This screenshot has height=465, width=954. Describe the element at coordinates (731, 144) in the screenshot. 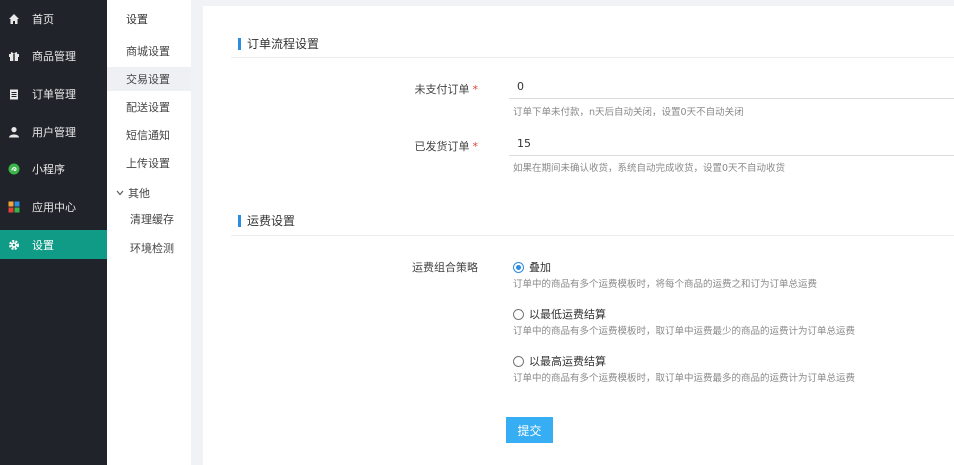

I see `shipped-order-days-input` at that location.